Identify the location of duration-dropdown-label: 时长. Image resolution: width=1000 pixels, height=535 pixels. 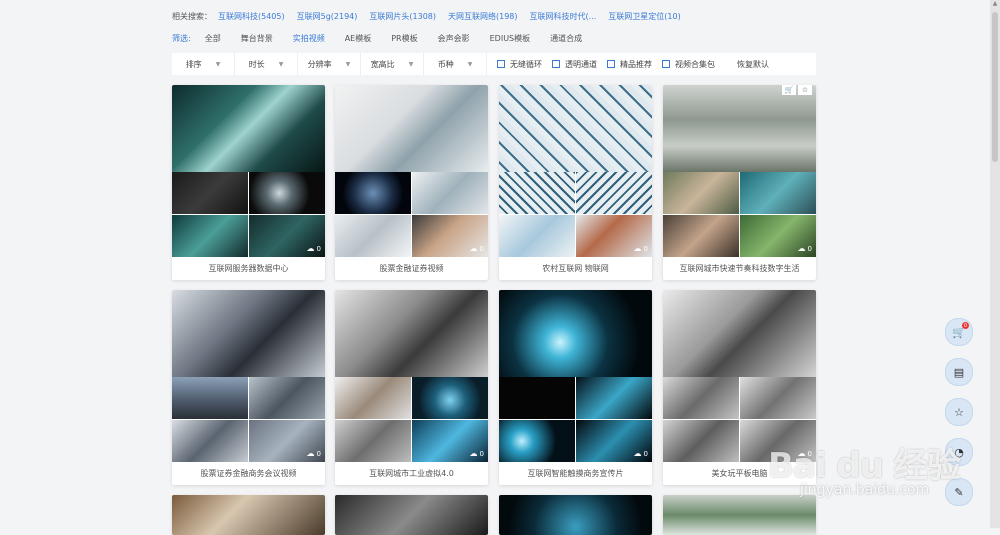
(256, 64).